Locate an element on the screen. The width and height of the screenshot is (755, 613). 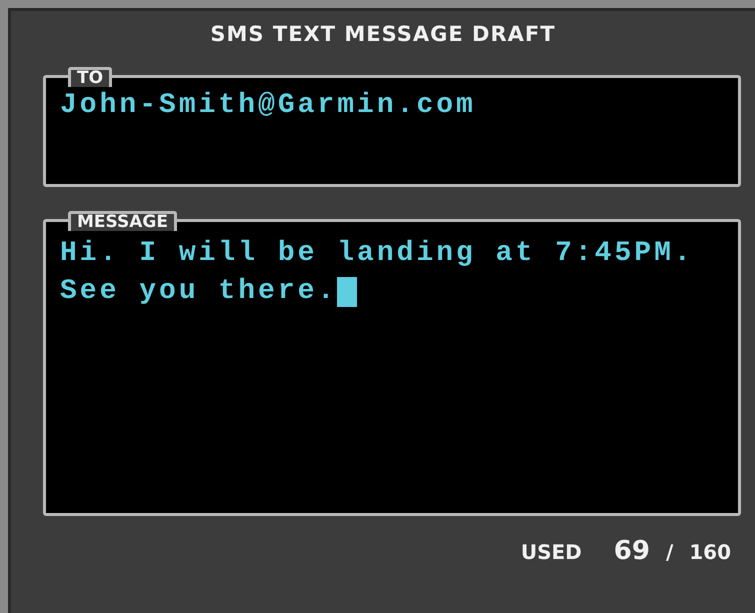
used-count: 69 is located at coordinates (632, 551).